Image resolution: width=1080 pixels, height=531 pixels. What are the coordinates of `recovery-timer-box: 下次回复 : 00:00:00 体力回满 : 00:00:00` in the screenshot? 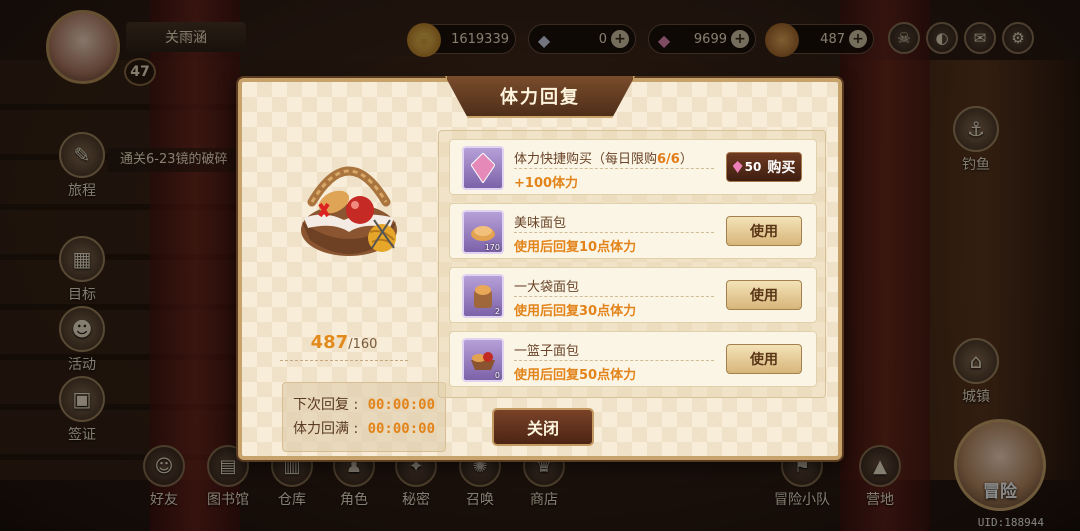 It's located at (364, 417).